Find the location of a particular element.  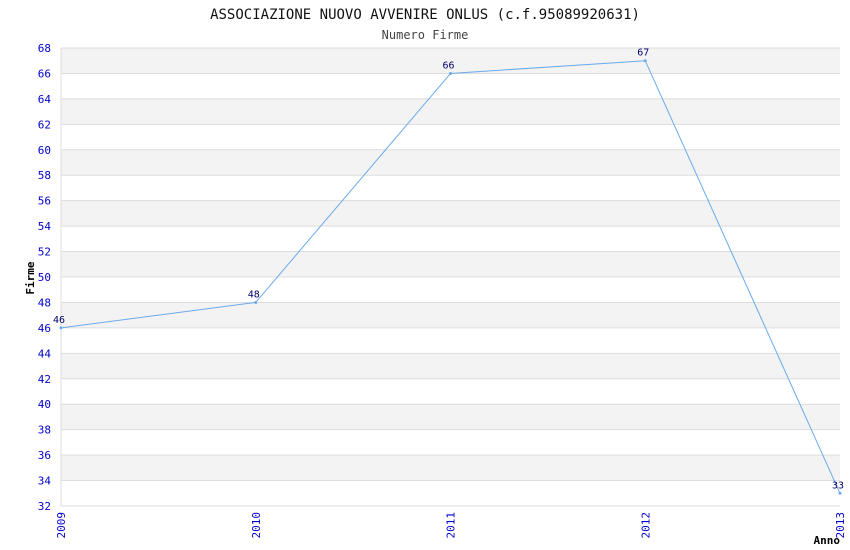

y-axis-label: Firme is located at coordinates (30, 277).